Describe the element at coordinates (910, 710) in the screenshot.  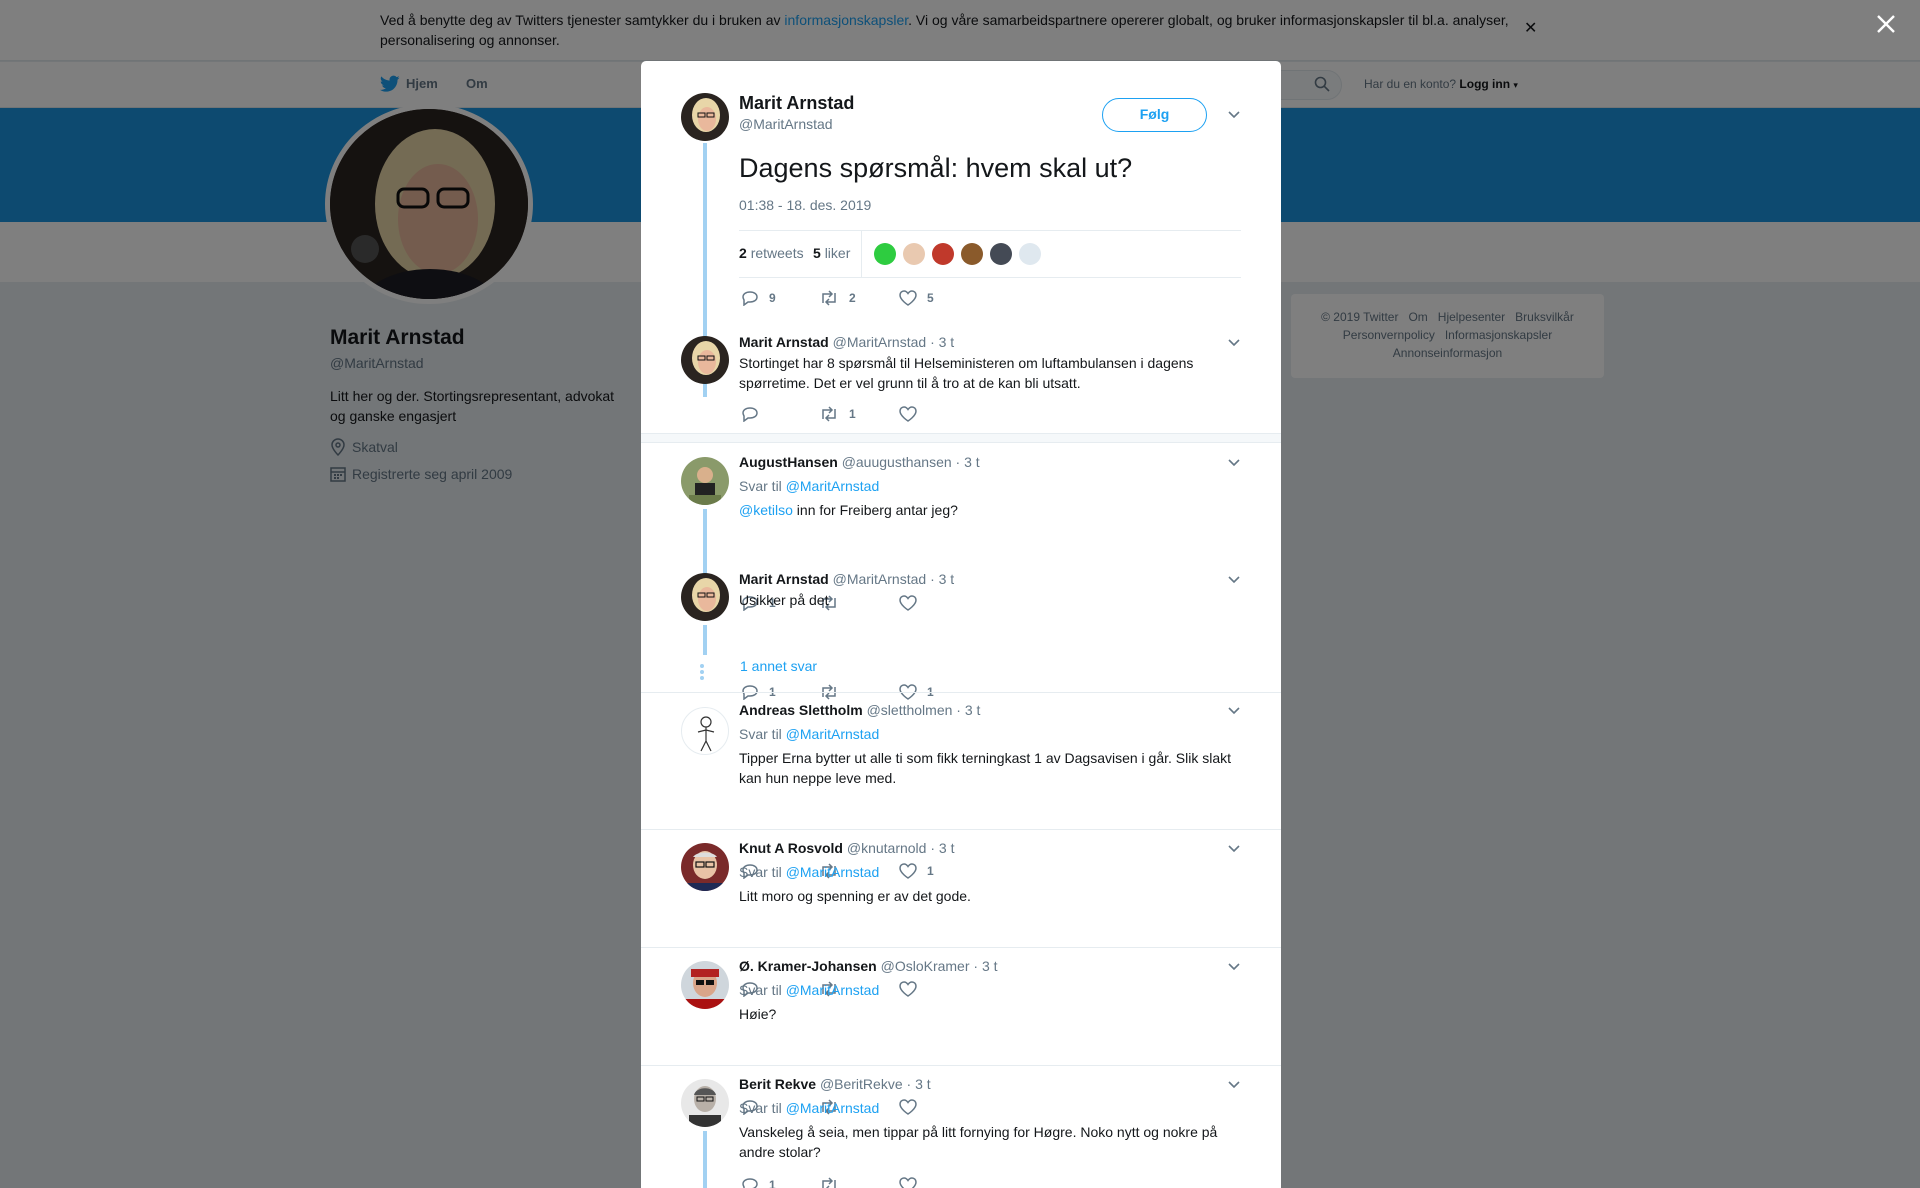
I see `tweet-author-handle: @slettholmen` at that location.